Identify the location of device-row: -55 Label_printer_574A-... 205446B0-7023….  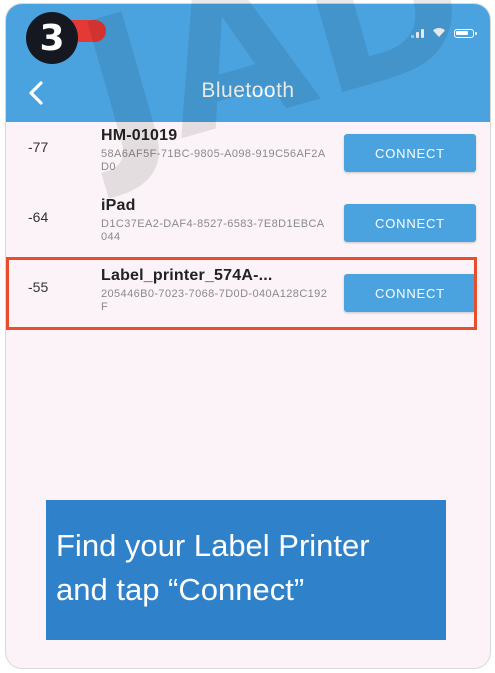
(248, 297).